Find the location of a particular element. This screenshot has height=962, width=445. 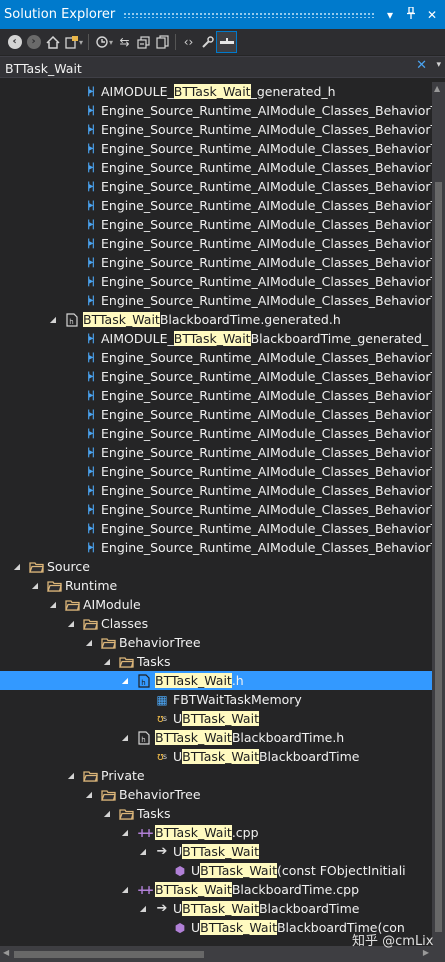

home-icon is located at coordinates (52, 42).